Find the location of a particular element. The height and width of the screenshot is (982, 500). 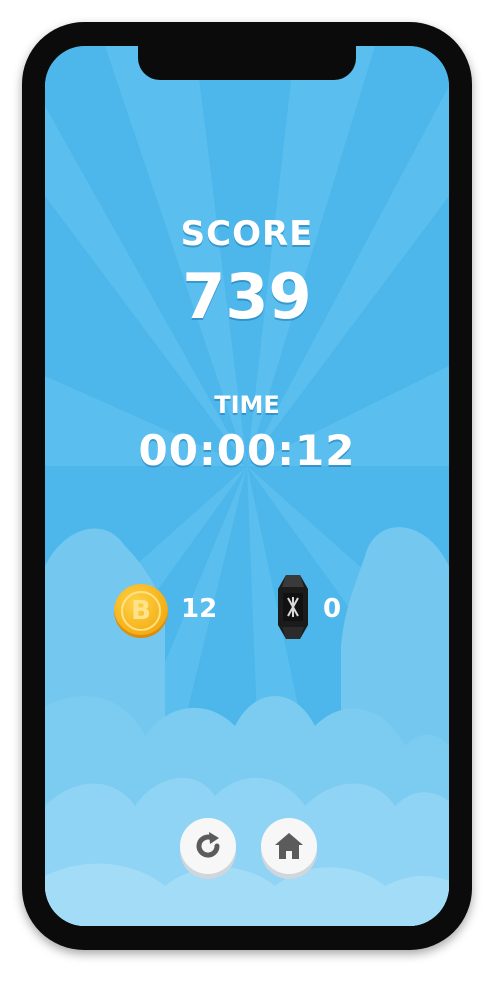

restart-icon is located at coordinates (208, 845).